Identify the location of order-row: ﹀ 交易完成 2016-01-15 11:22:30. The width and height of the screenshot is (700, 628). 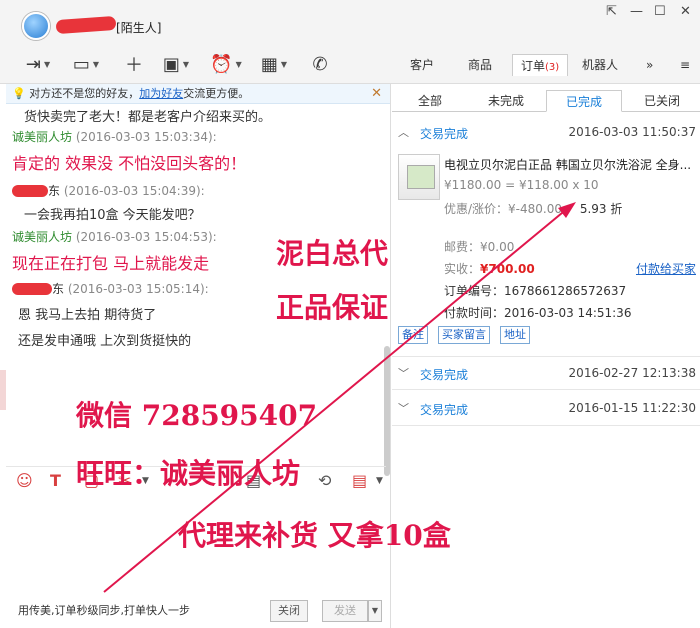
(546, 409).